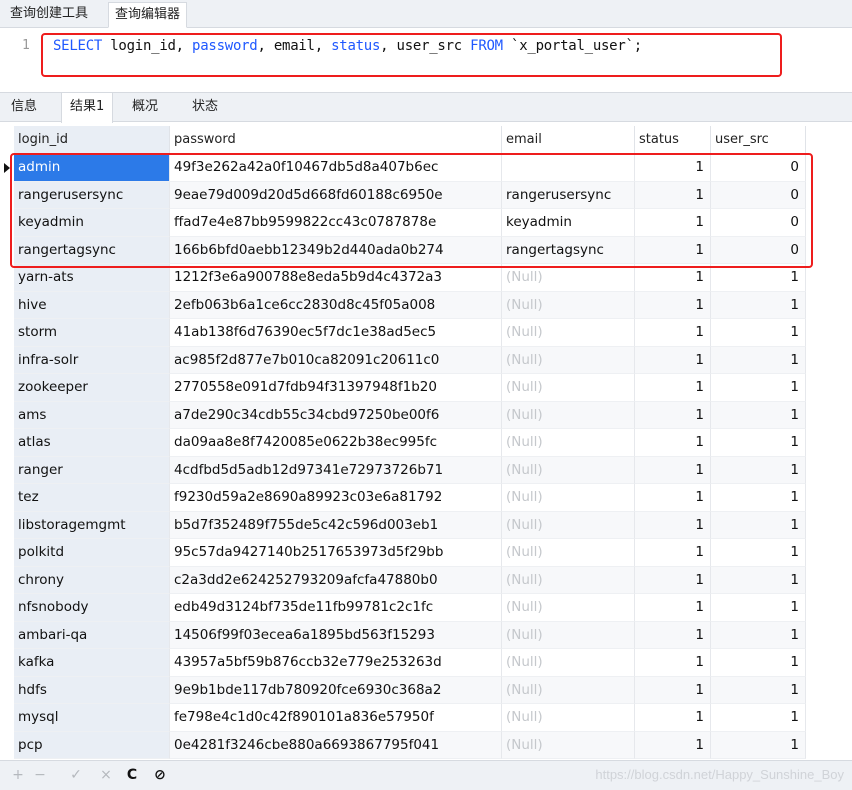 This screenshot has width=852, height=790. What do you see at coordinates (673, 139) in the screenshot?
I see `column-header-status: status` at bounding box center [673, 139].